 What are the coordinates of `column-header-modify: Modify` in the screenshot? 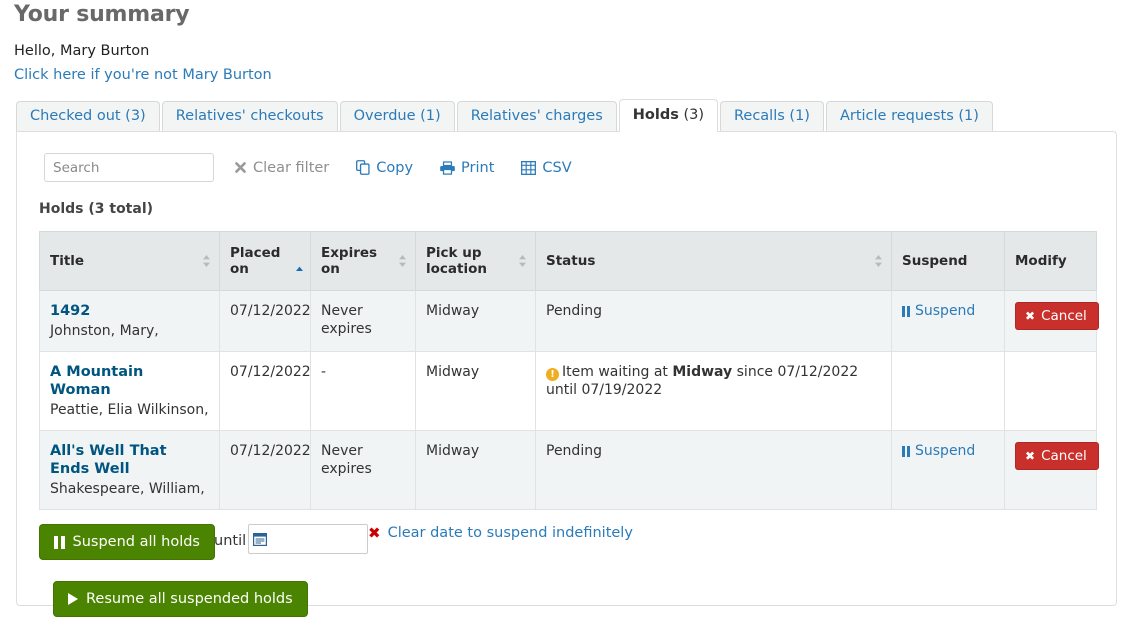 It's located at (1050, 261).